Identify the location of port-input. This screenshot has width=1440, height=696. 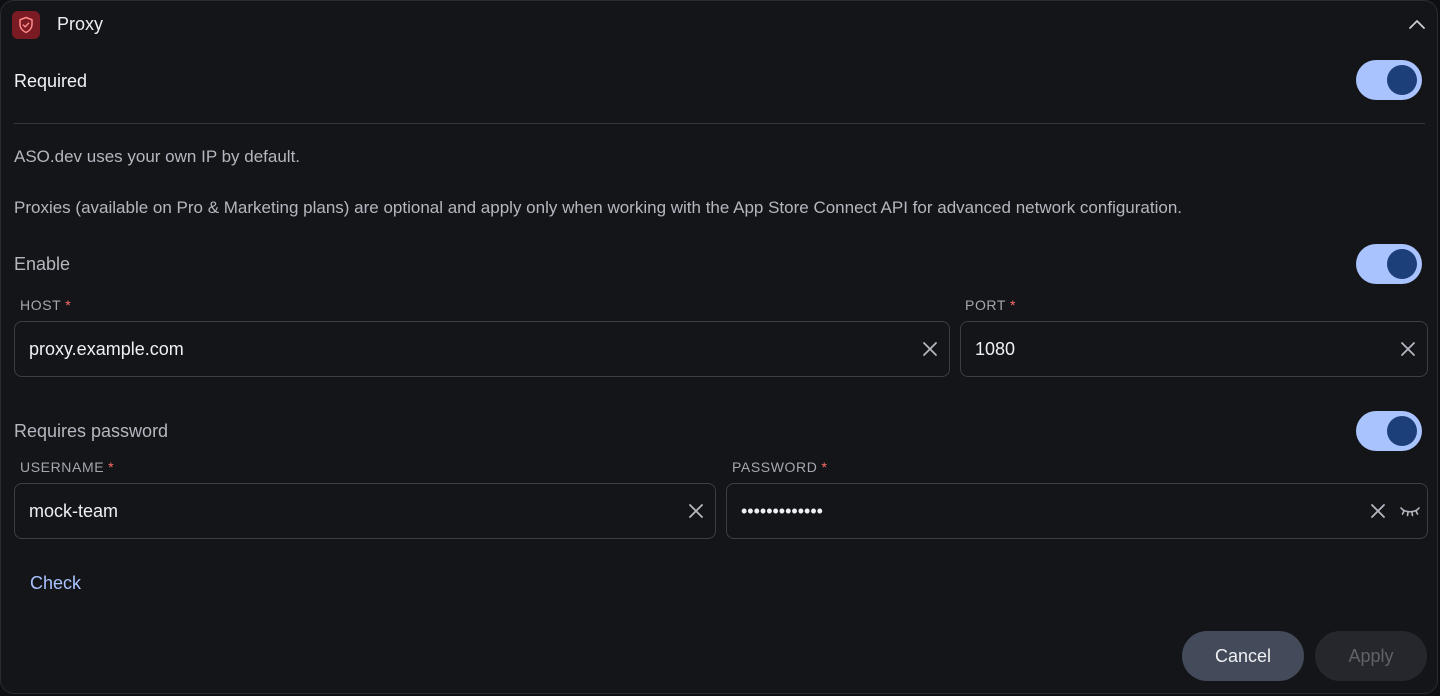
(1173, 349).